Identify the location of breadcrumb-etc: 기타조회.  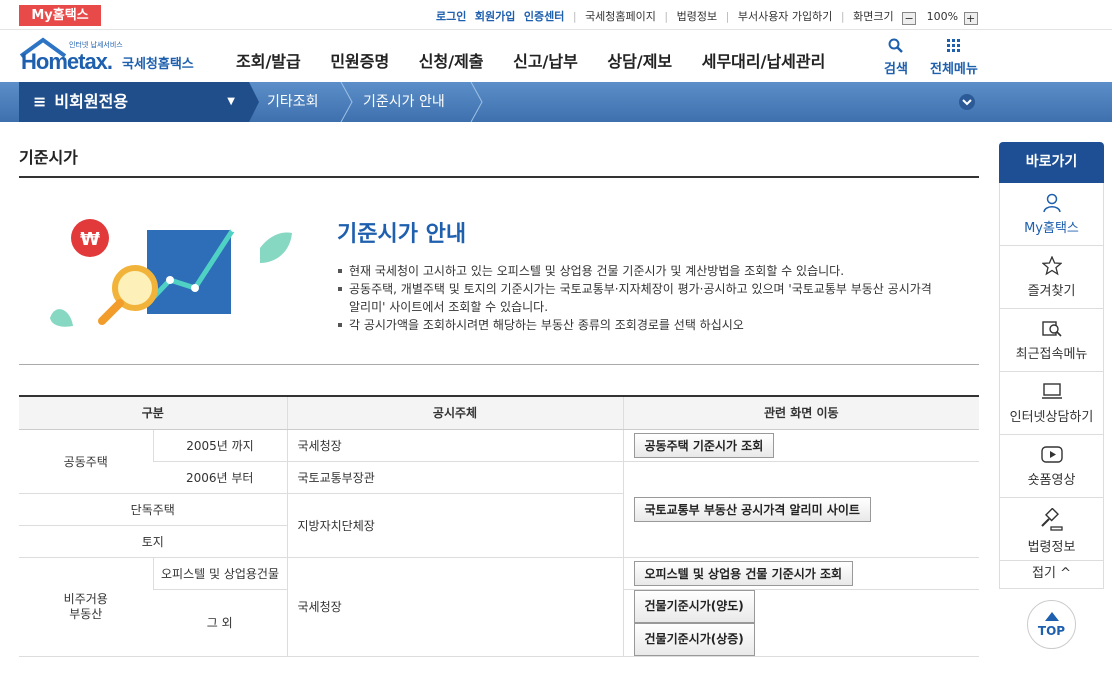
(293, 102).